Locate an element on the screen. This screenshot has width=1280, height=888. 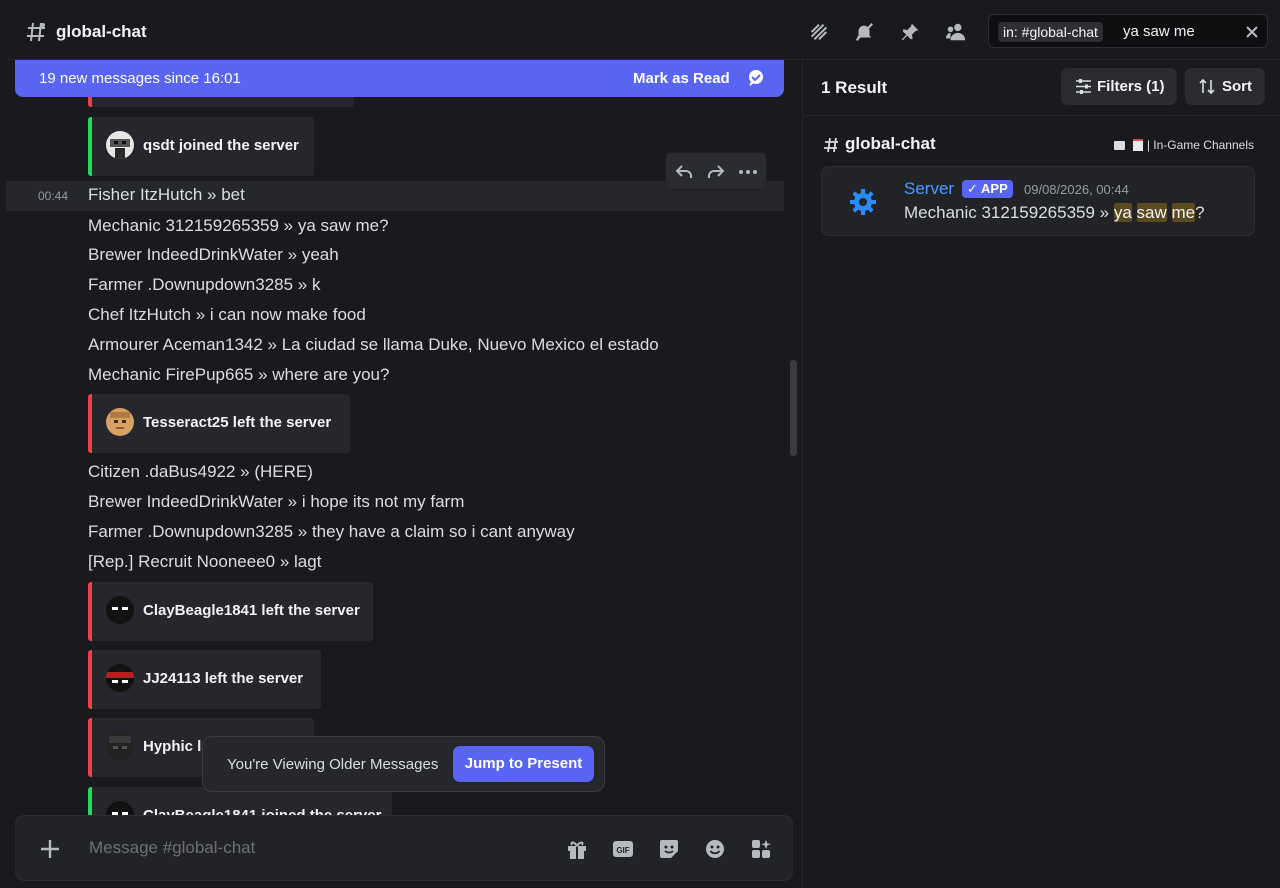
search-field: in: #global-chat ya saw me is located at coordinates (1128, 31).